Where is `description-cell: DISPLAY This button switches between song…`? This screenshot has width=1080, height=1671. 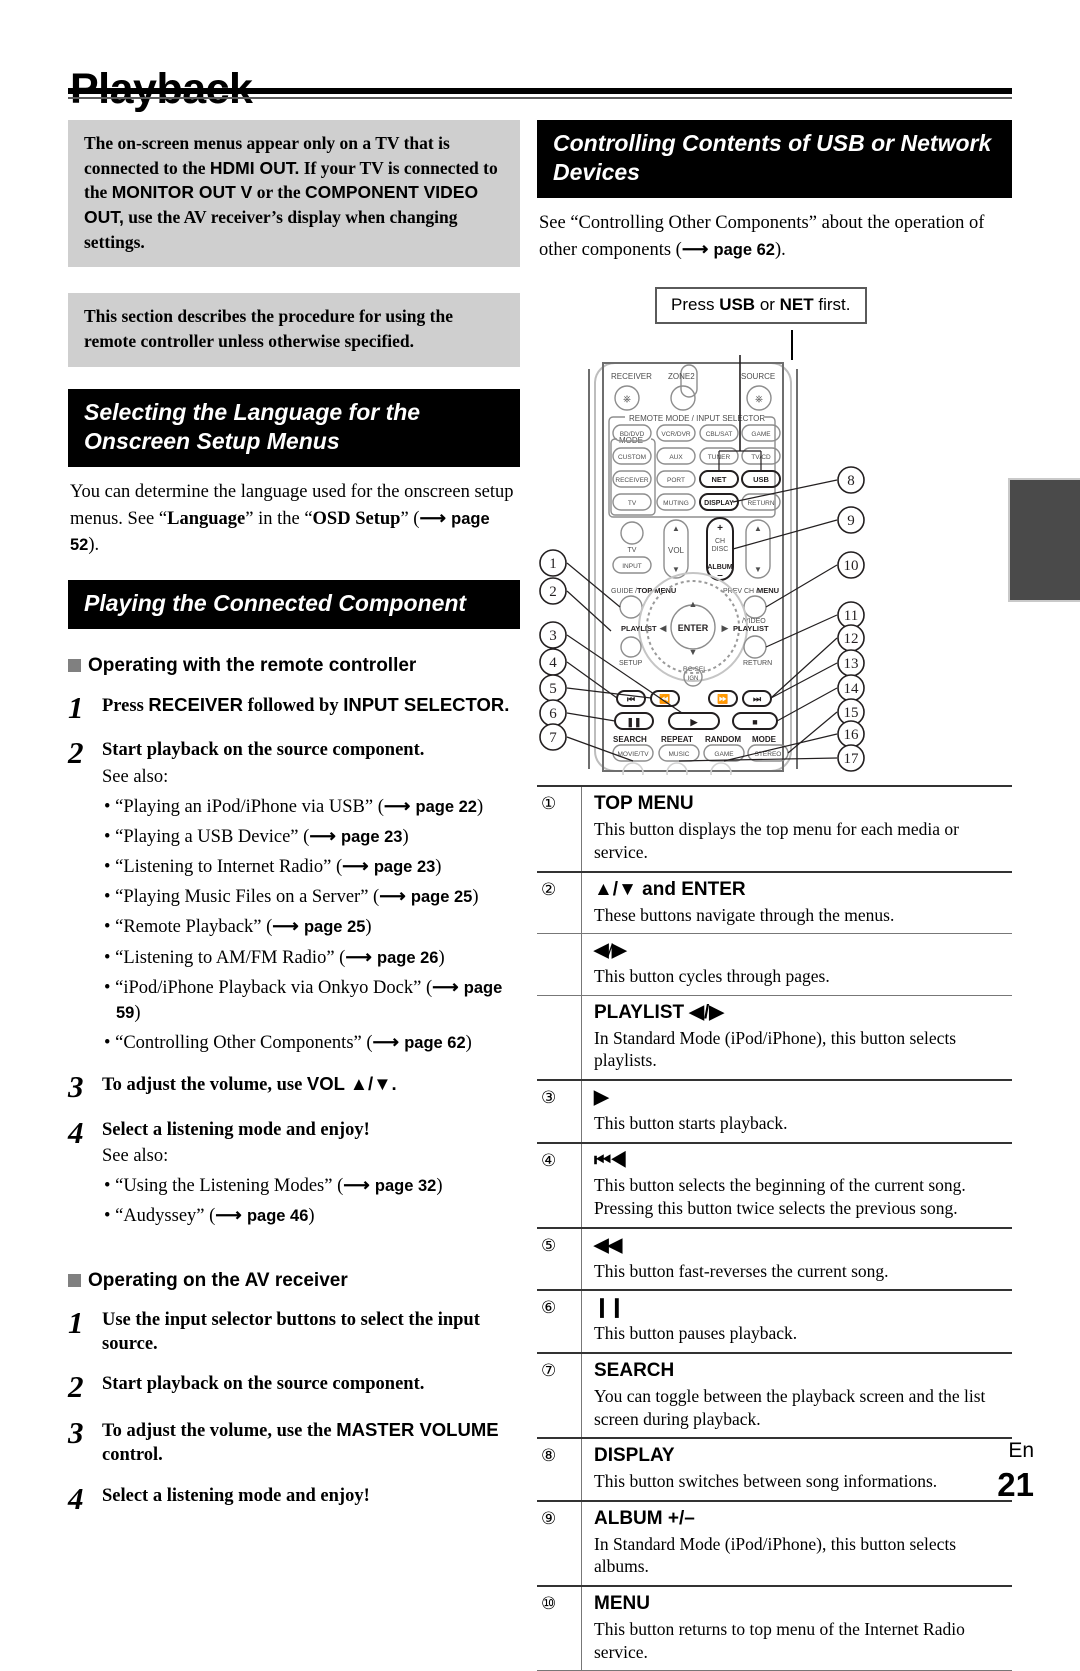
description-cell: DISPLAY This button switches between song… is located at coordinates (796, 1469).